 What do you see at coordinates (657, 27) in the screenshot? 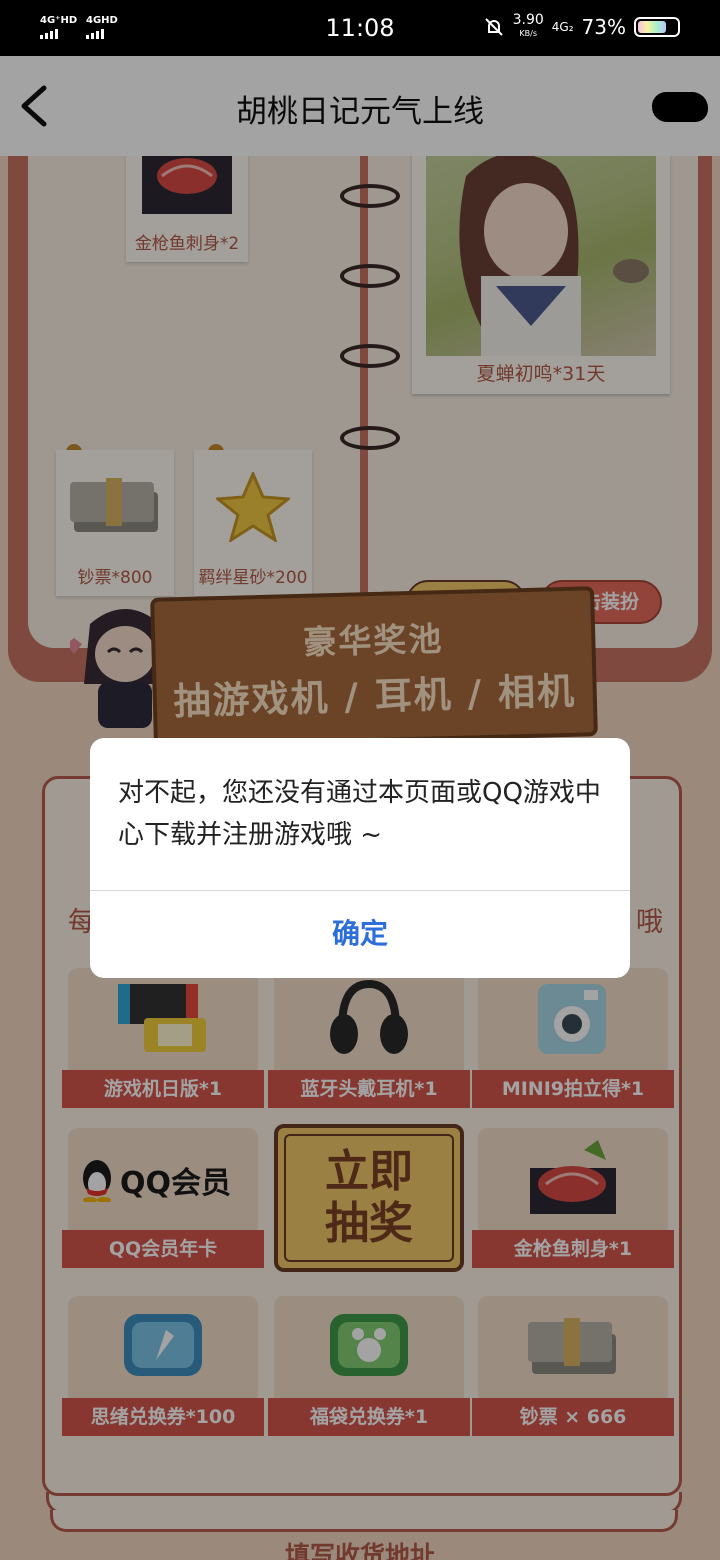
I see `battery-icon` at bounding box center [657, 27].